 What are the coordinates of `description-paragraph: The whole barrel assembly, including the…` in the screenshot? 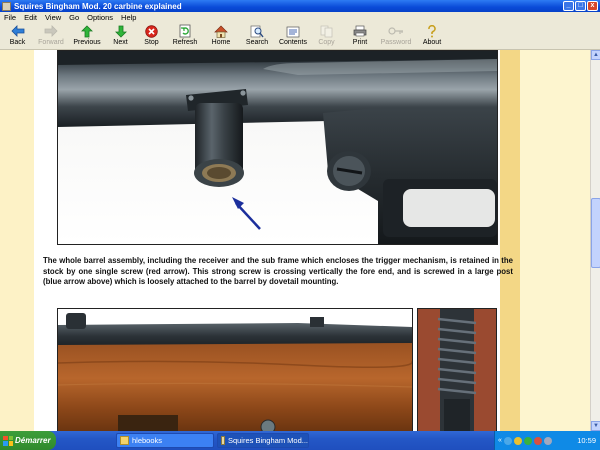 It's located at (278, 271).